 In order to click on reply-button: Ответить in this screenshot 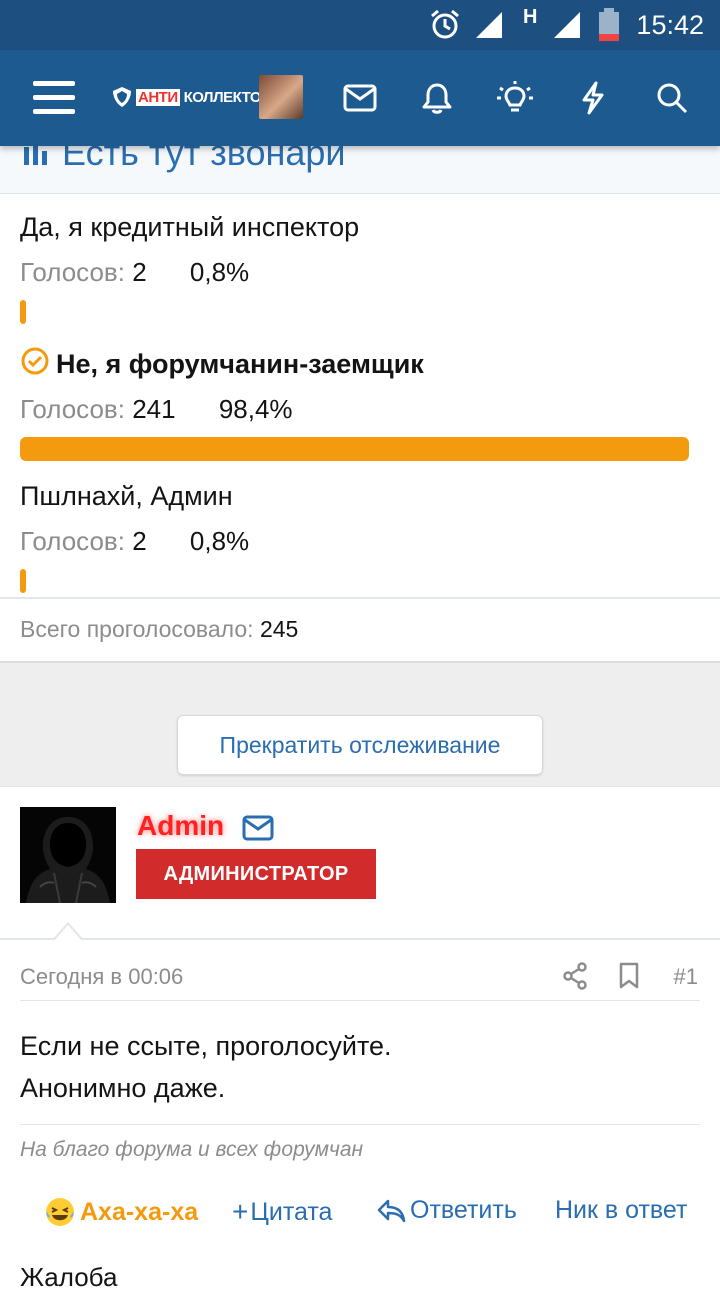, I will do `click(446, 1210)`.